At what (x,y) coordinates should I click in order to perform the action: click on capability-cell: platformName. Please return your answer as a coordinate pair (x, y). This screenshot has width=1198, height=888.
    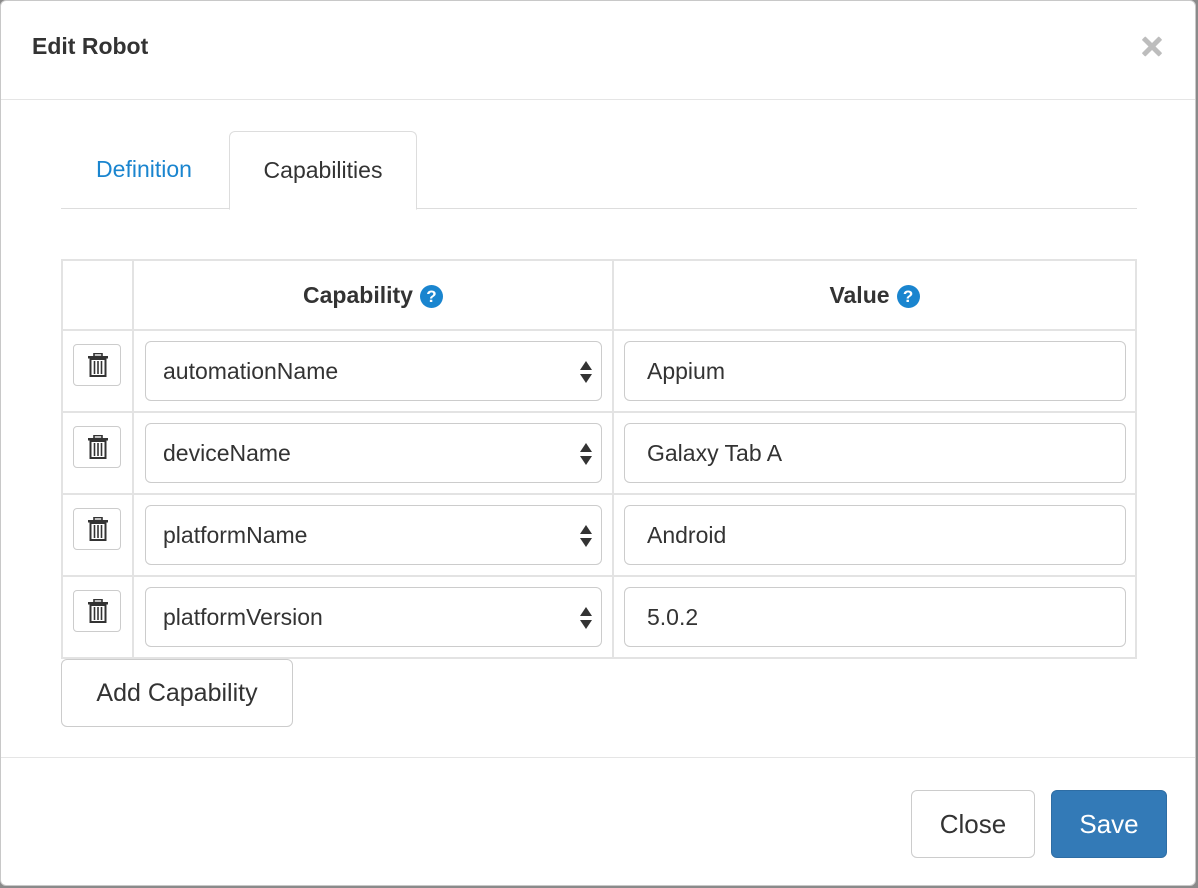
    Looking at the image, I should click on (373, 535).